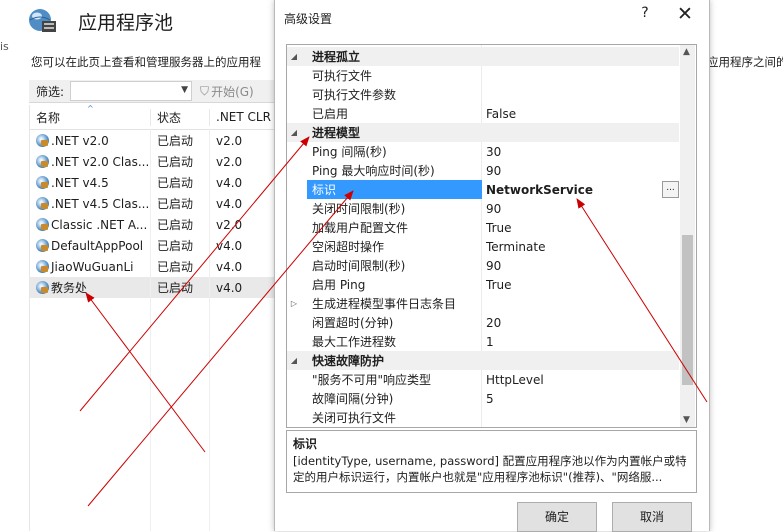 The height and width of the screenshot is (532, 783). Describe the element at coordinates (354, 342) in the screenshot. I see `property-name: 最大工作进程数` at that location.